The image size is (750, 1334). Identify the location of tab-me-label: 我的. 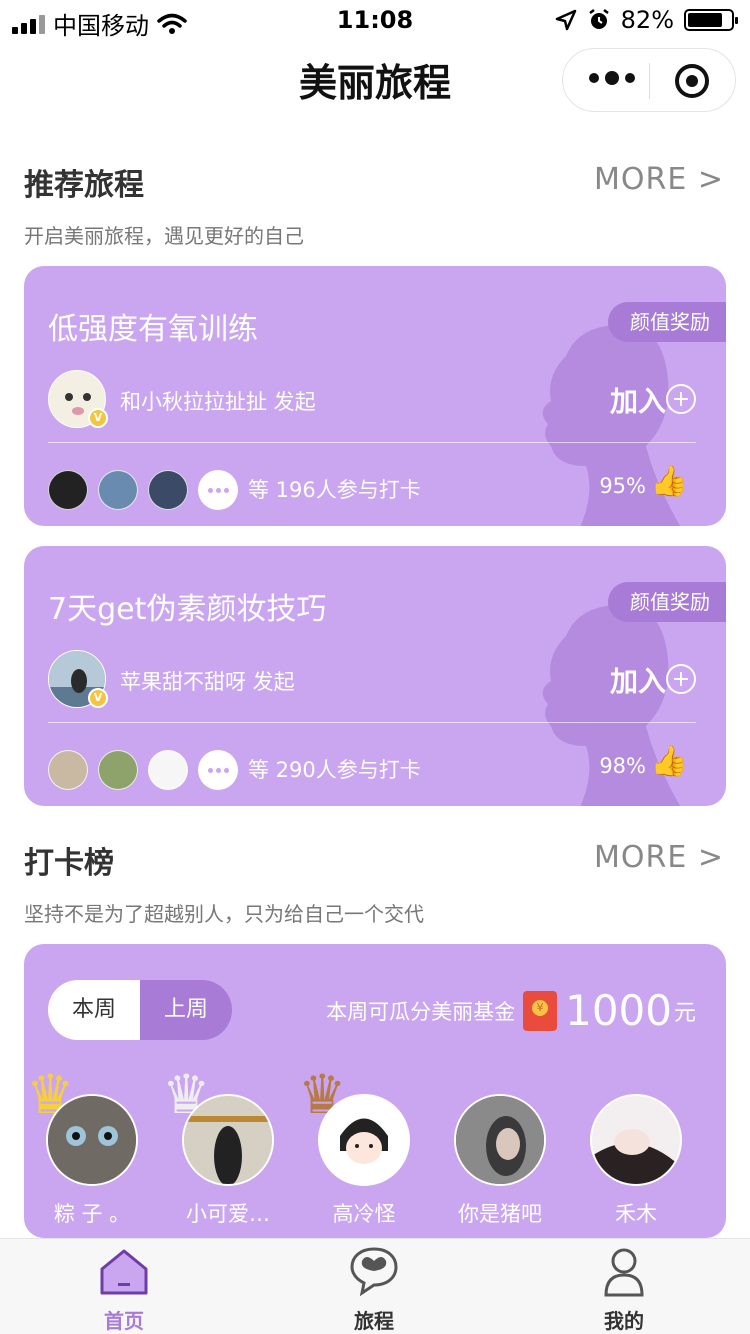
(624, 1321).